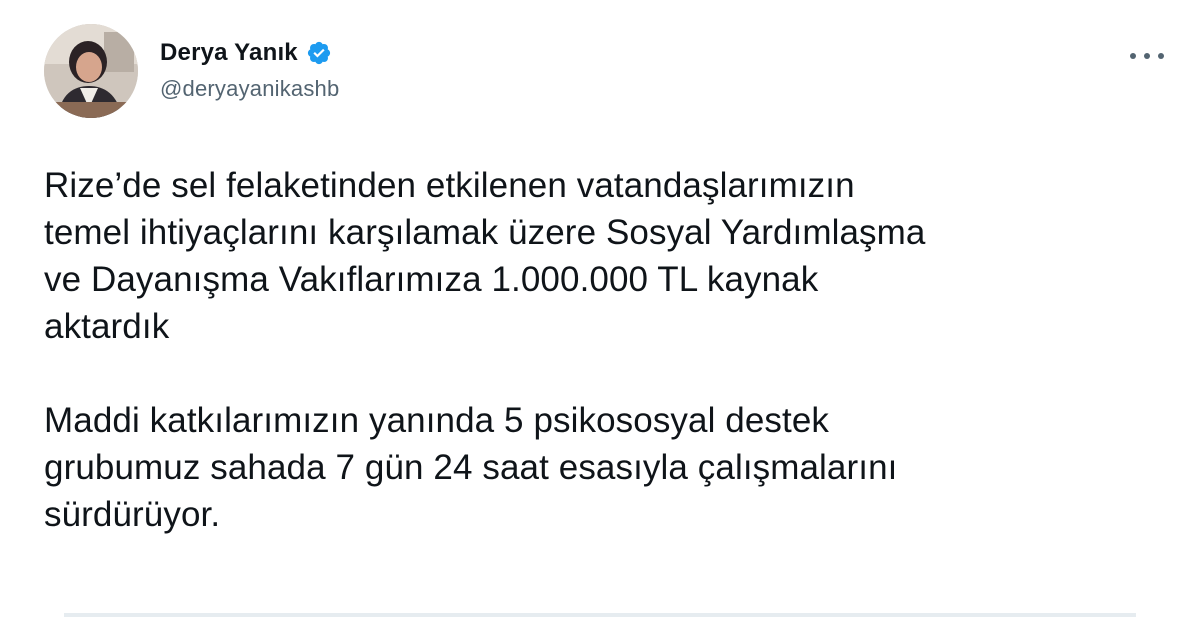 The height and width of the screenshot is (617, 1200). Describe the element at coordinates (249, 89) in the screenshot. I see `author-handle: @deryayanikashb` at that location.